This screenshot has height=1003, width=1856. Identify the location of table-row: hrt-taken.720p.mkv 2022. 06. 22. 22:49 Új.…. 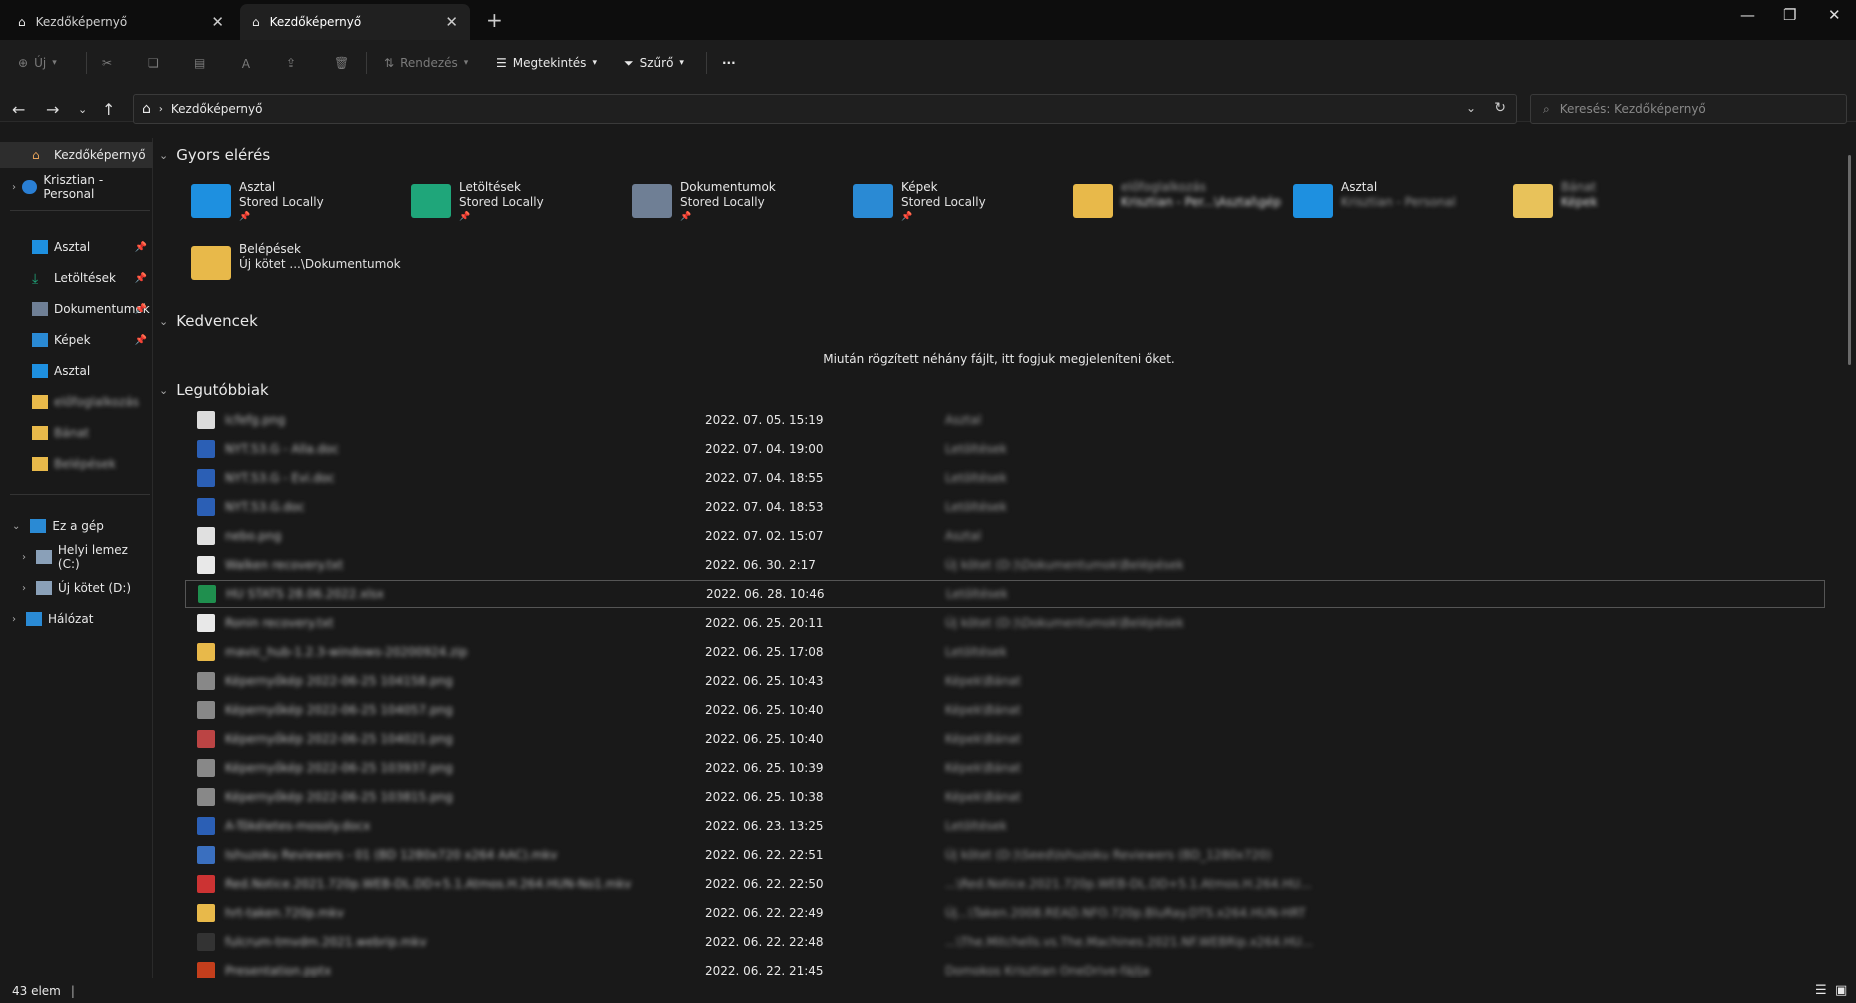
(1005, 913).